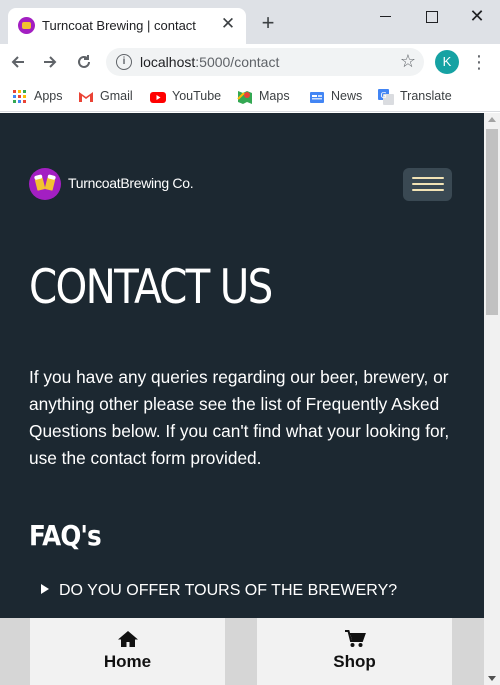 The height and width of the screenshot is (685, 500). What do you see at coordinates (37, 96) in the screenshot?
I see `bookmark-apps: Apps` at bounding box center [37, 96].